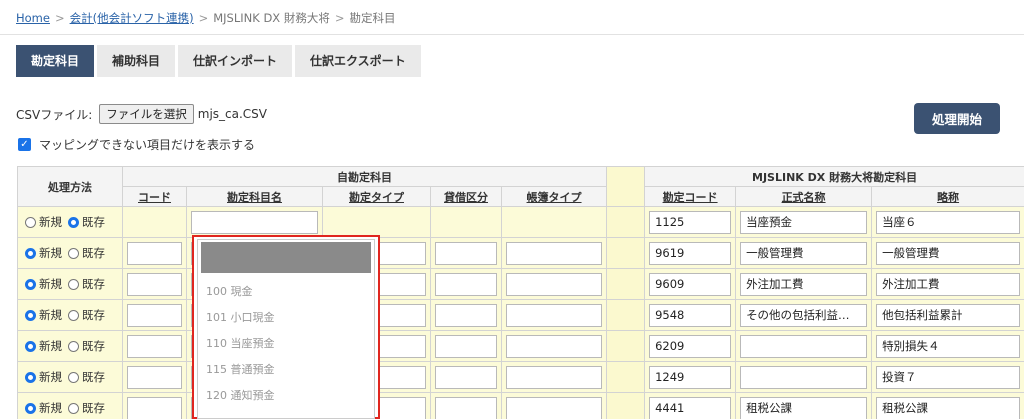  I want to click on mjs-code-input: 9548, so click(690, 315).